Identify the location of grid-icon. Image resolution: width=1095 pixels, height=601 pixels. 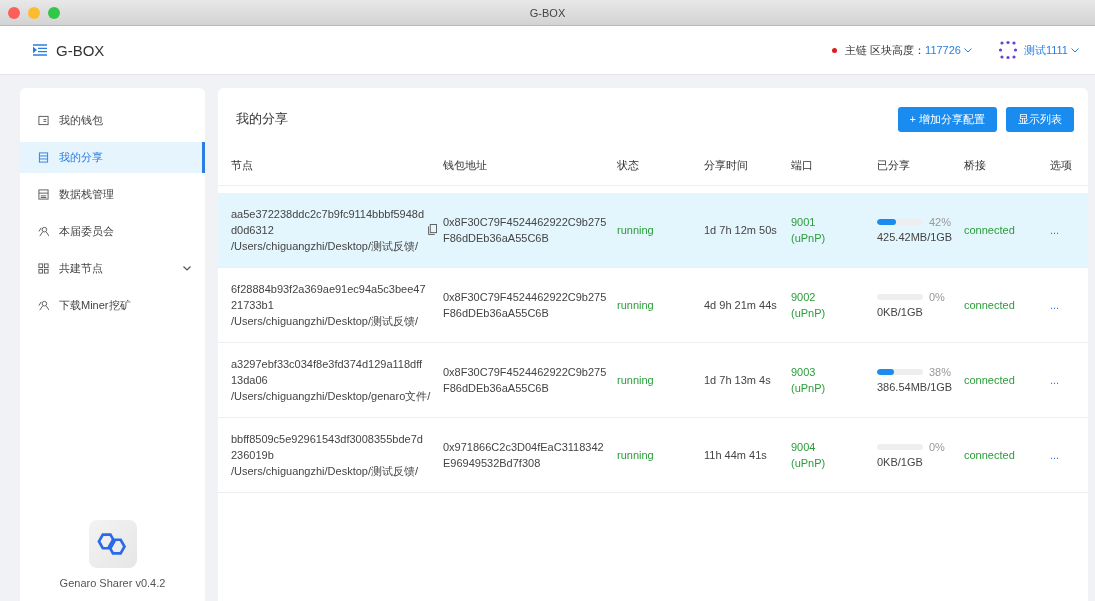
(43, 268).